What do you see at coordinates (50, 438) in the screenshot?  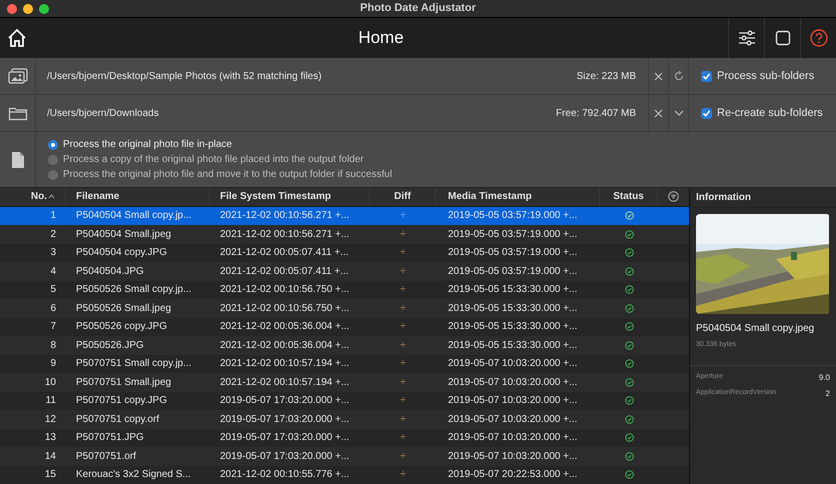 I see `table-cell-text: 13` at bounding box center [50, 438].